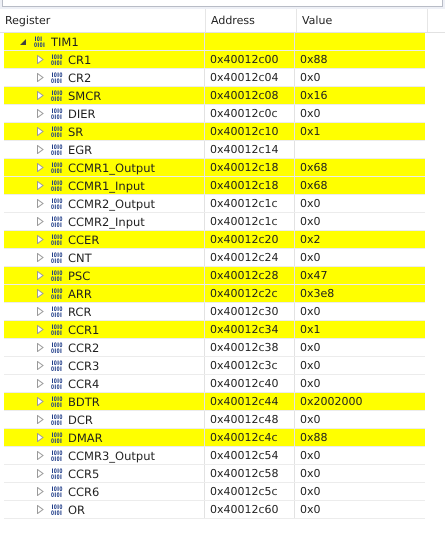 This screenshot has width=445, height=536. What do you see at coordinates (317, 293) in the screenshot?
I see `value-text: 0x3e8` at bounding box center [317, 293].